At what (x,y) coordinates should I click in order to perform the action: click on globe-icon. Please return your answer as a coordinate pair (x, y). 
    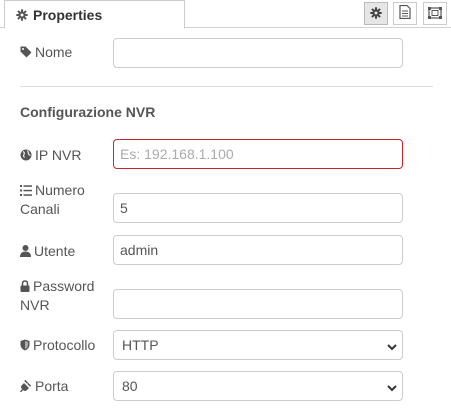
    Looking at the image, I should click on (26, 156).